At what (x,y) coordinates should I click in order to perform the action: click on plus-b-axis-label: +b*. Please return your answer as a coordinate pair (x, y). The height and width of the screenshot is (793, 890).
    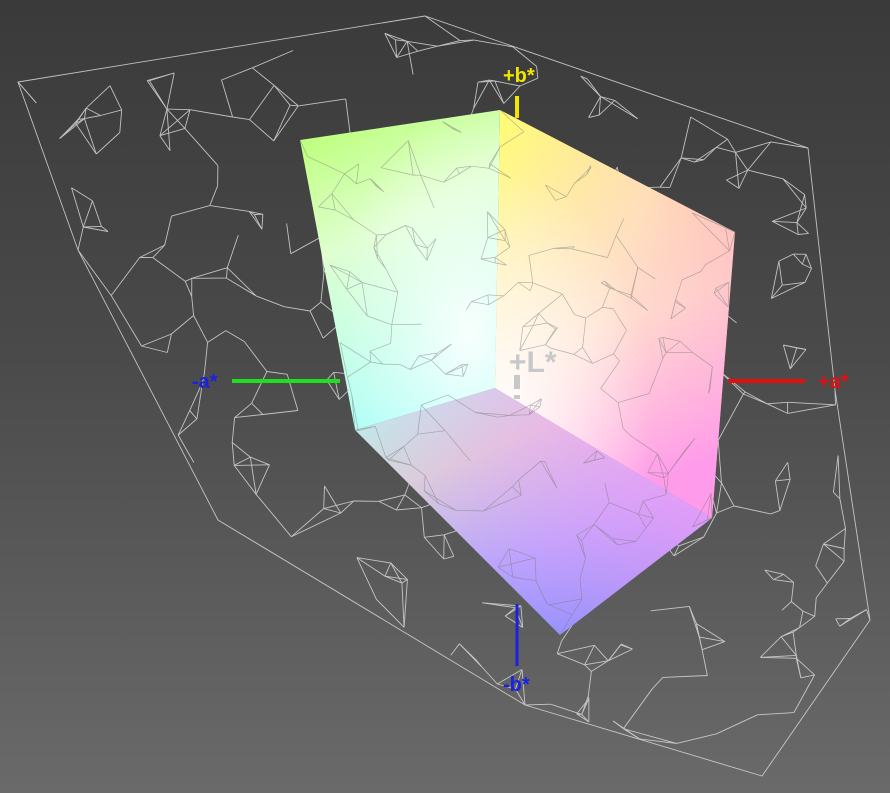
    Looking at the image, I should click on (519, 76).